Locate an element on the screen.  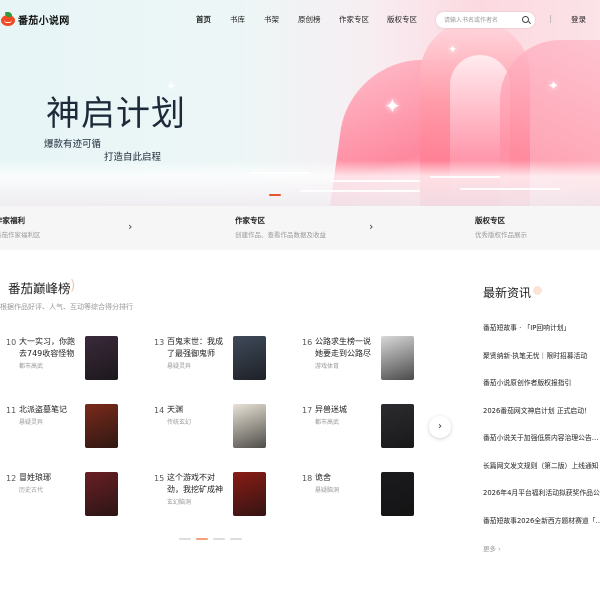
news-item: 番茄短故事 · 「IP回响计划」 is located at coordinates (526, 327).